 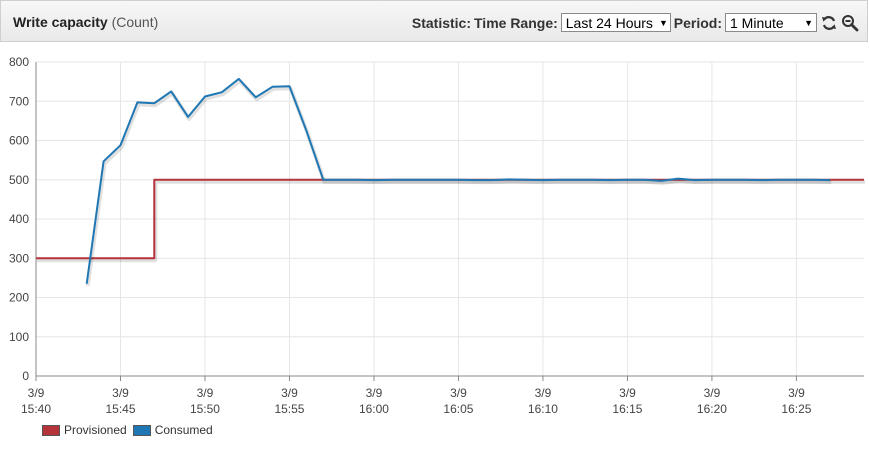 What do you see at coordinates (183, 430) in the screenshot?
I see `legend-label-consumed: Consumed` at bounding box center [183, 430].